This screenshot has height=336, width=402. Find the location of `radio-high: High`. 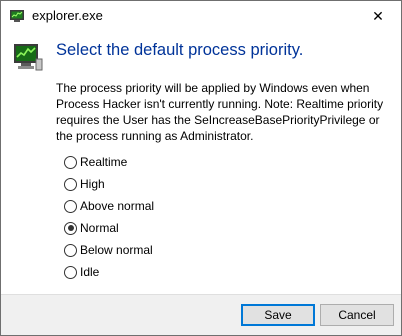

radio-high: High is located at coordinates (109, 184).